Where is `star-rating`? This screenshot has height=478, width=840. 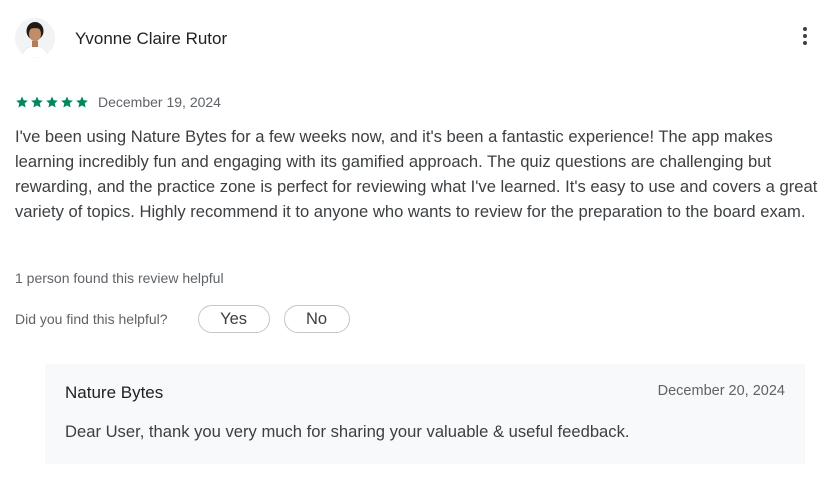
star-rating is located at coordinates (52, 102).